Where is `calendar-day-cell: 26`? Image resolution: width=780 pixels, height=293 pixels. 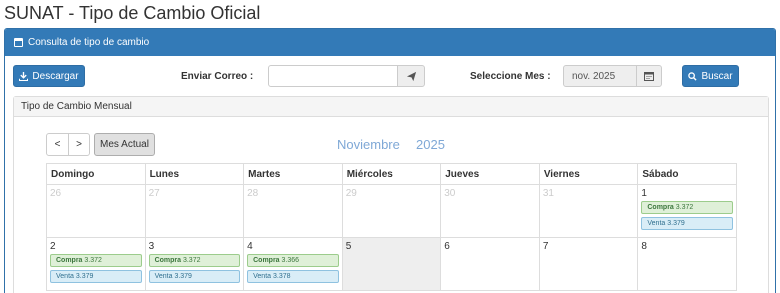
calendar-day-cell: 26 is located at coordinates (96, 211).